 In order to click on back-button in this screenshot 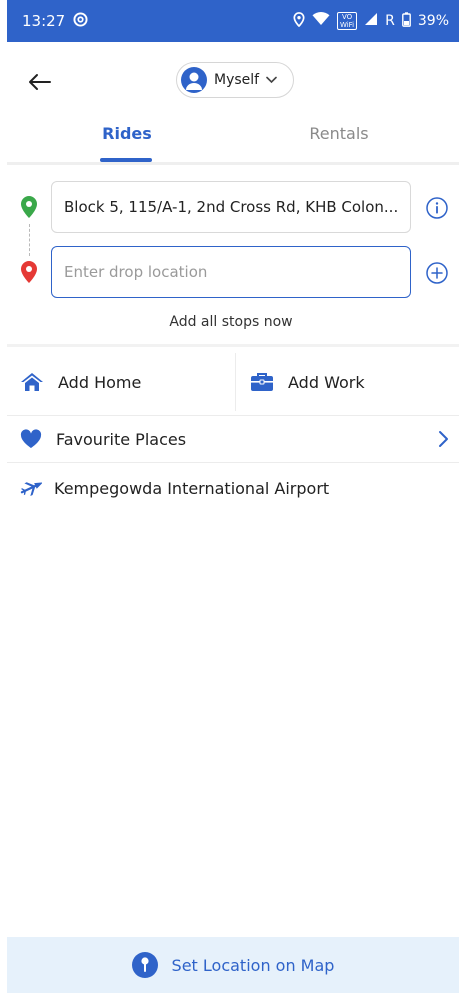, I will do `click(40, 82)`.